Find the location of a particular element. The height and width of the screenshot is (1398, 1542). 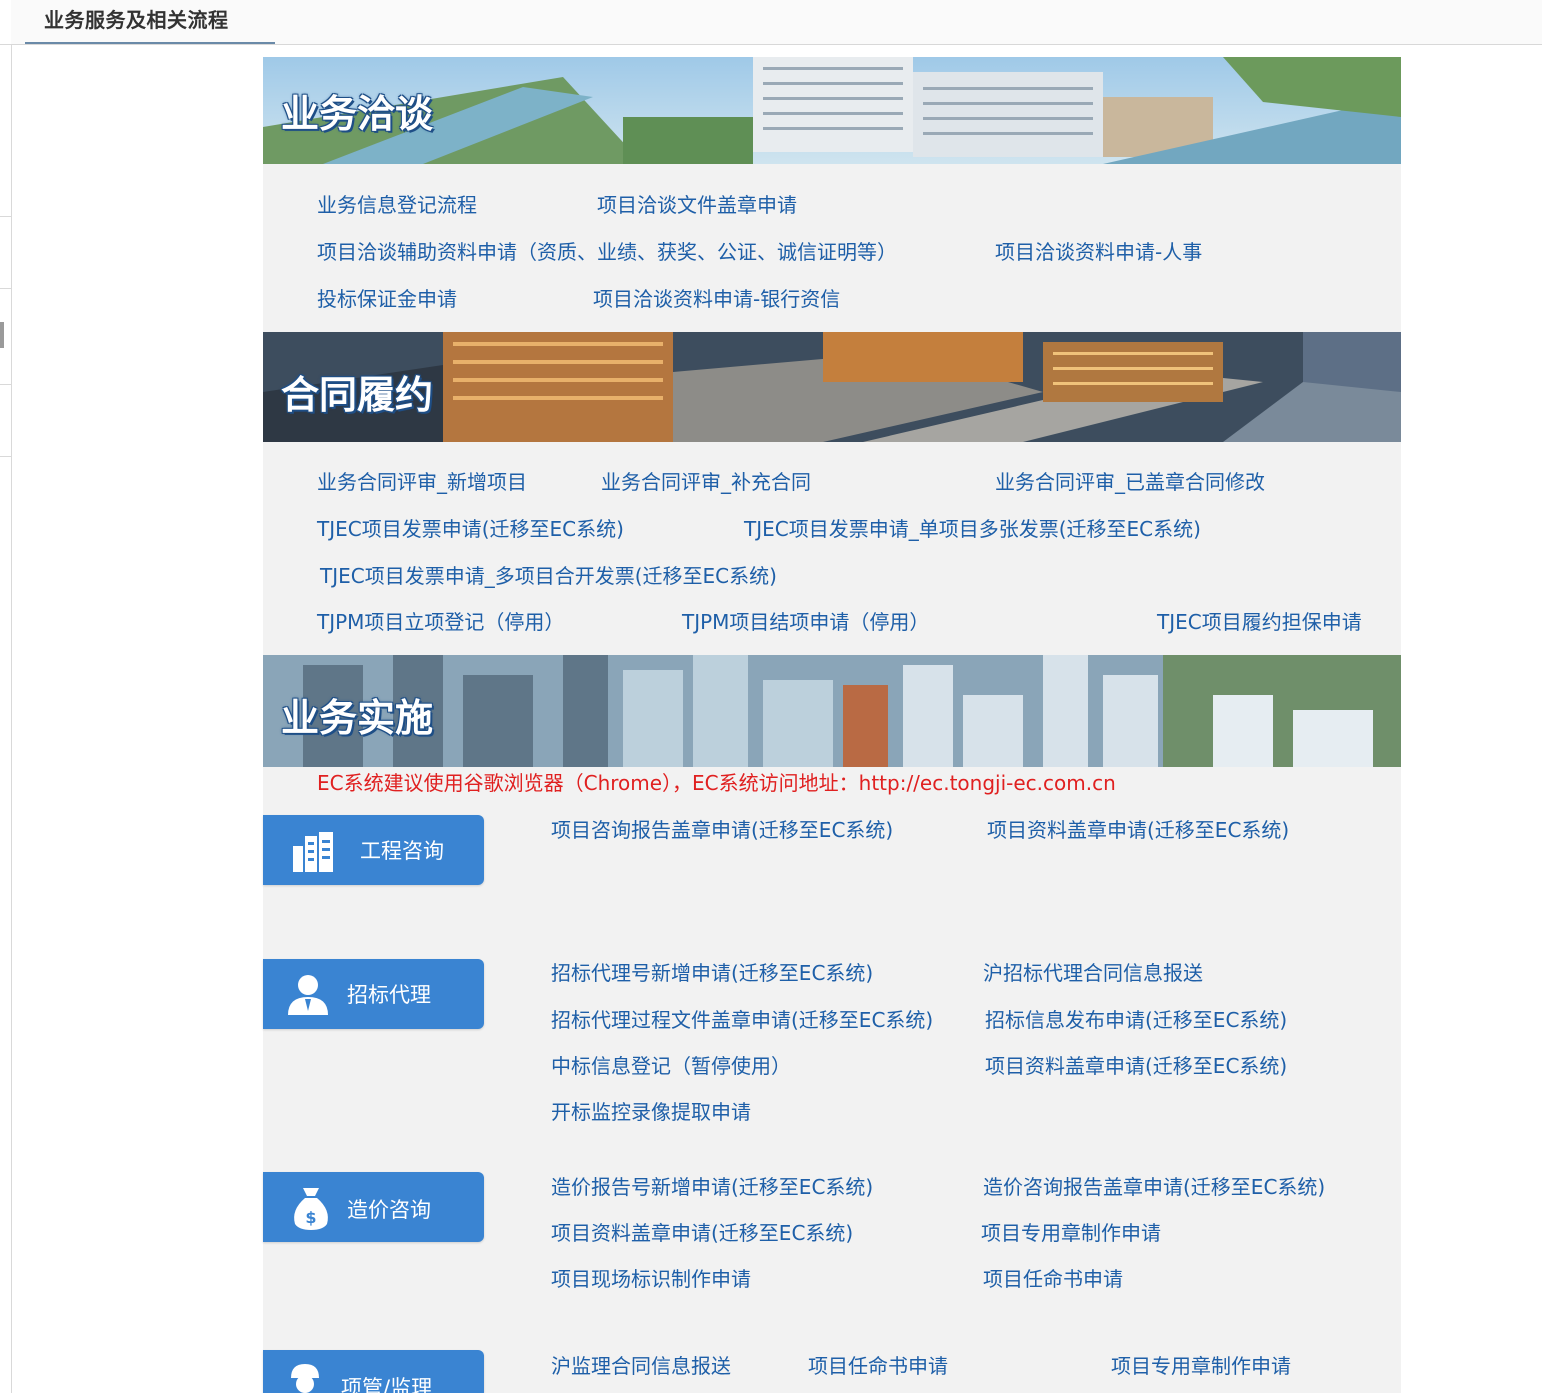

link-bidding-agent-number-apply: 招标代理号新增申请(迁移至EC系统) is located at coordinates (712, 971).